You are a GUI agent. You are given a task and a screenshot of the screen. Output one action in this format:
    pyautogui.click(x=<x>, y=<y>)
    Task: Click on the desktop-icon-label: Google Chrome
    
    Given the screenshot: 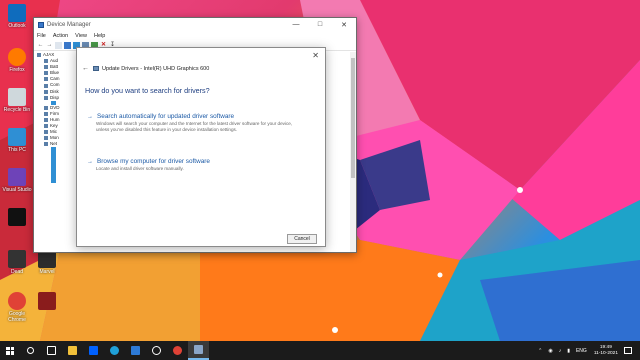 What is the action you would take?
    pyautogui.click(x=17, y=317)
    